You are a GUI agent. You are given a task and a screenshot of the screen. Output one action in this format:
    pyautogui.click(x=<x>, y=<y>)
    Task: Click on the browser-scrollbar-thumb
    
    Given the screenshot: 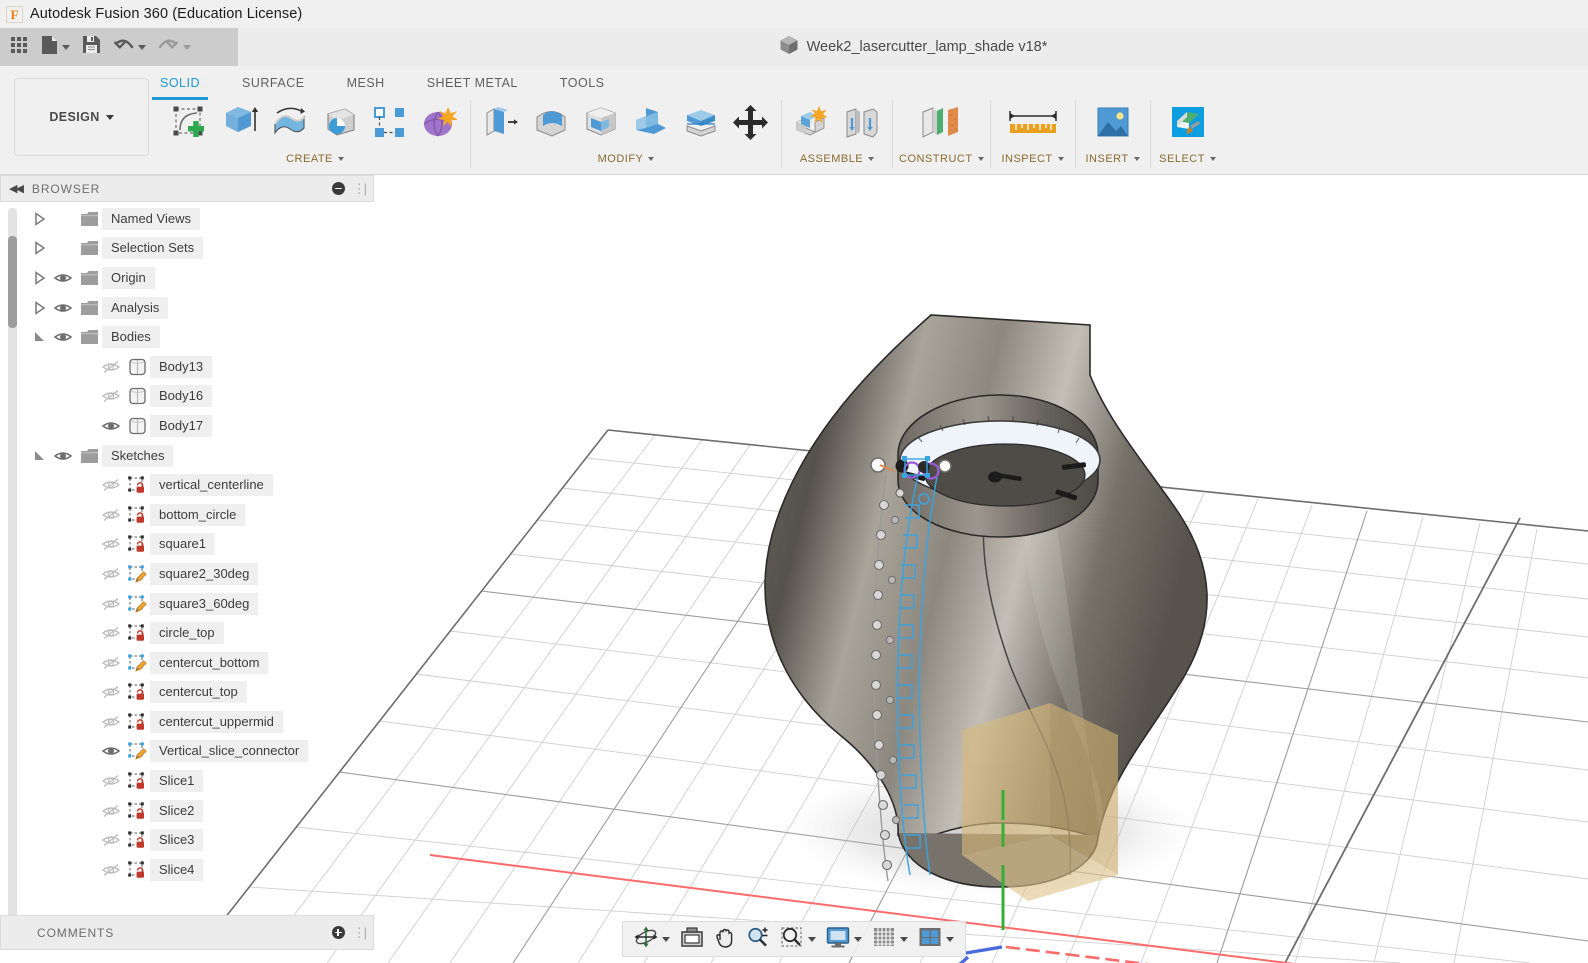 What is the action you would take?
    pyautogui.click(x=12, y=282)
    